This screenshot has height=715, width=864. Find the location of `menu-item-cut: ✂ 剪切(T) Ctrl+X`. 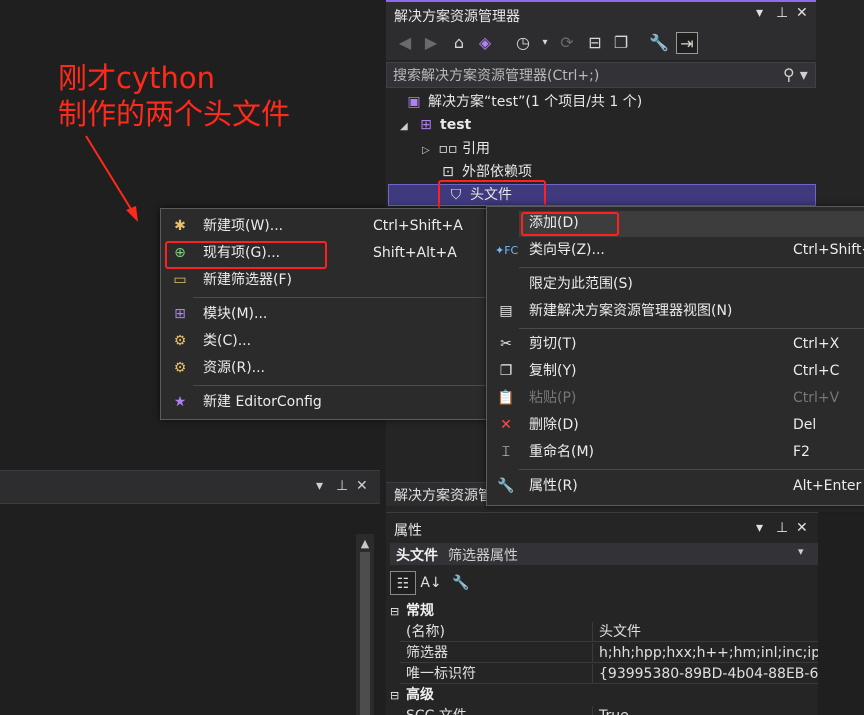

menu-item-cut: ✂ 剪切(T) Ctrl+X is located at coordinates (675, 344).